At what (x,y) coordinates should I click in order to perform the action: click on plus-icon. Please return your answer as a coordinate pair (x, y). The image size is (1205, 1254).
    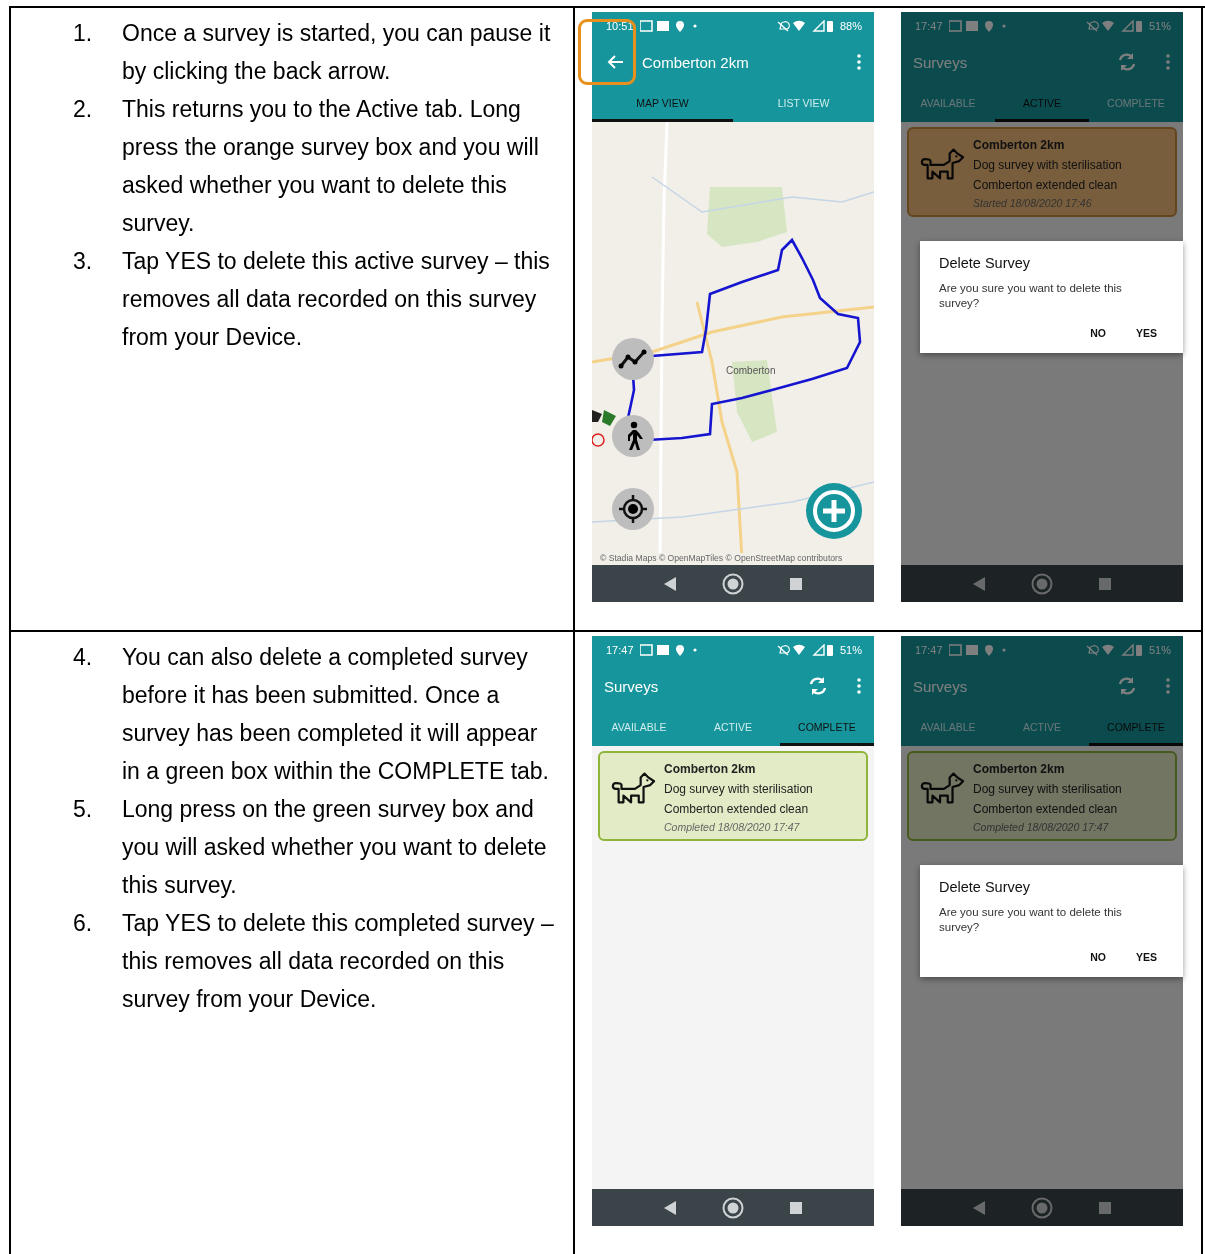
    Looking at the image, I should click on (834, 511).